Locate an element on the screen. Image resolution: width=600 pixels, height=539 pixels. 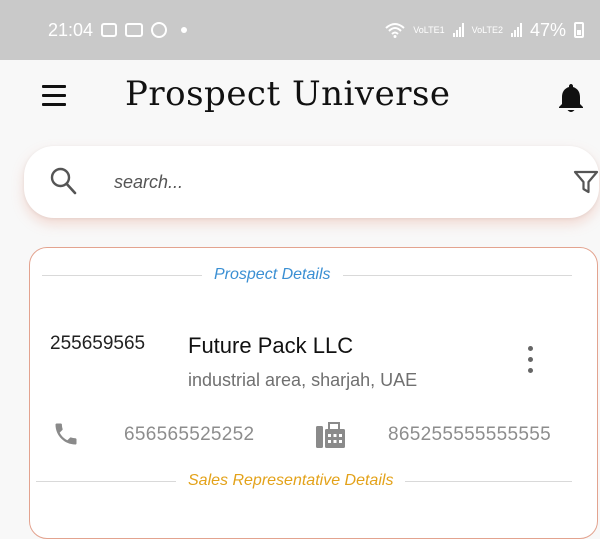
search-bar is located at coordinates (311, 182).